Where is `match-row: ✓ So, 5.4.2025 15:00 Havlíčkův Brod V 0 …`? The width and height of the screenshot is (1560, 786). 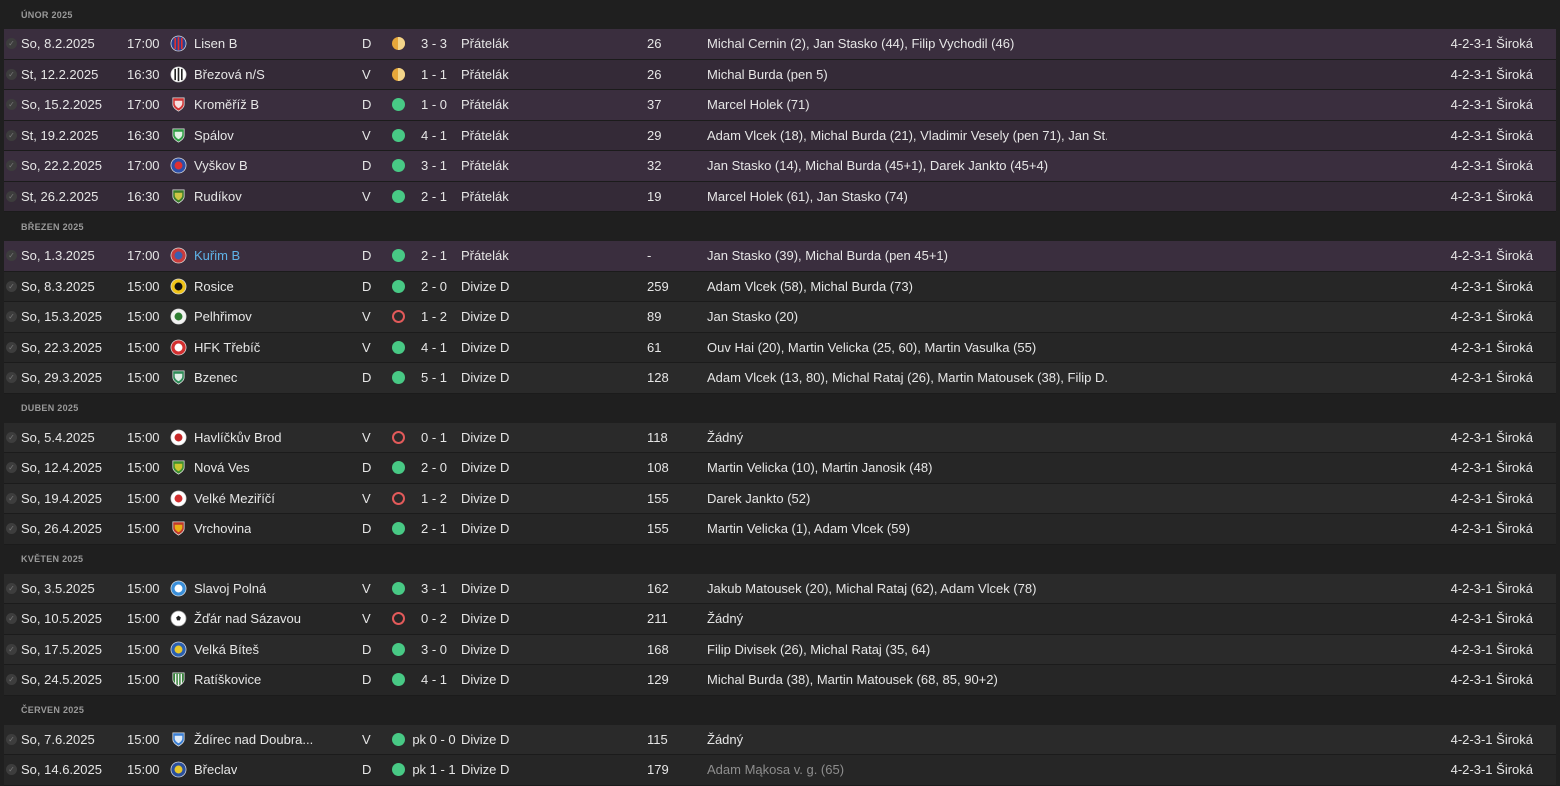
match-row: ✓ So, 5.4.2025 15:00 Havlíčkův Brod V 0 … is located at coordinates (780, 437).